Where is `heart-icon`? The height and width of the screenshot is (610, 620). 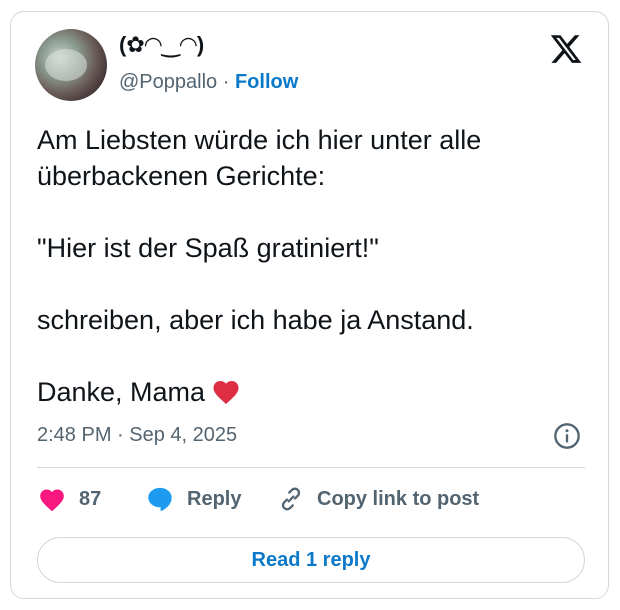
heart-icon is located at coordinates (226, 392).